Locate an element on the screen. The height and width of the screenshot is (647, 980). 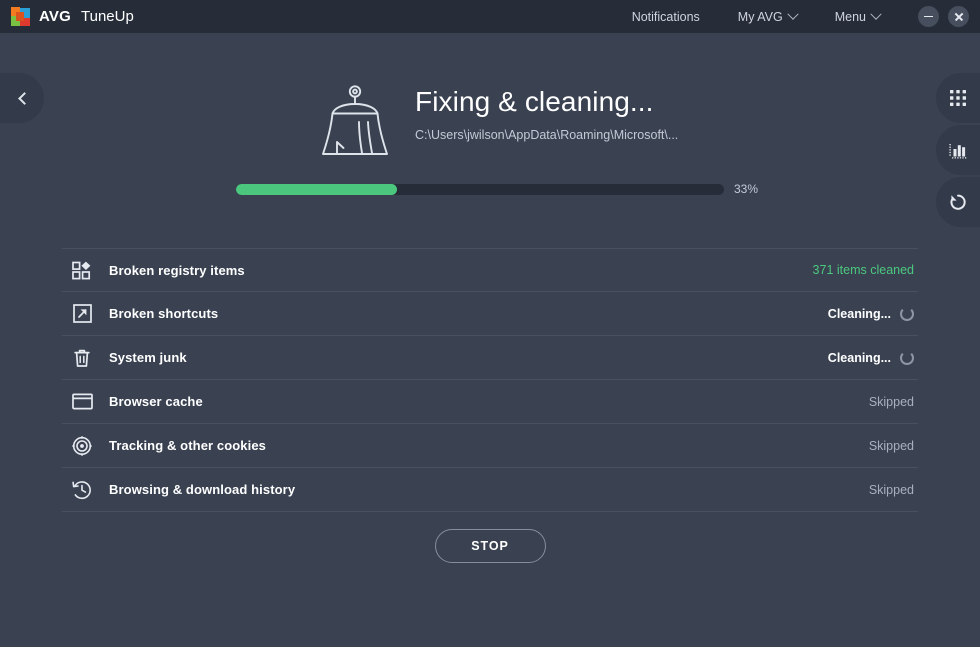
notifications-link: Notifications is located at coordinates (666, 17).